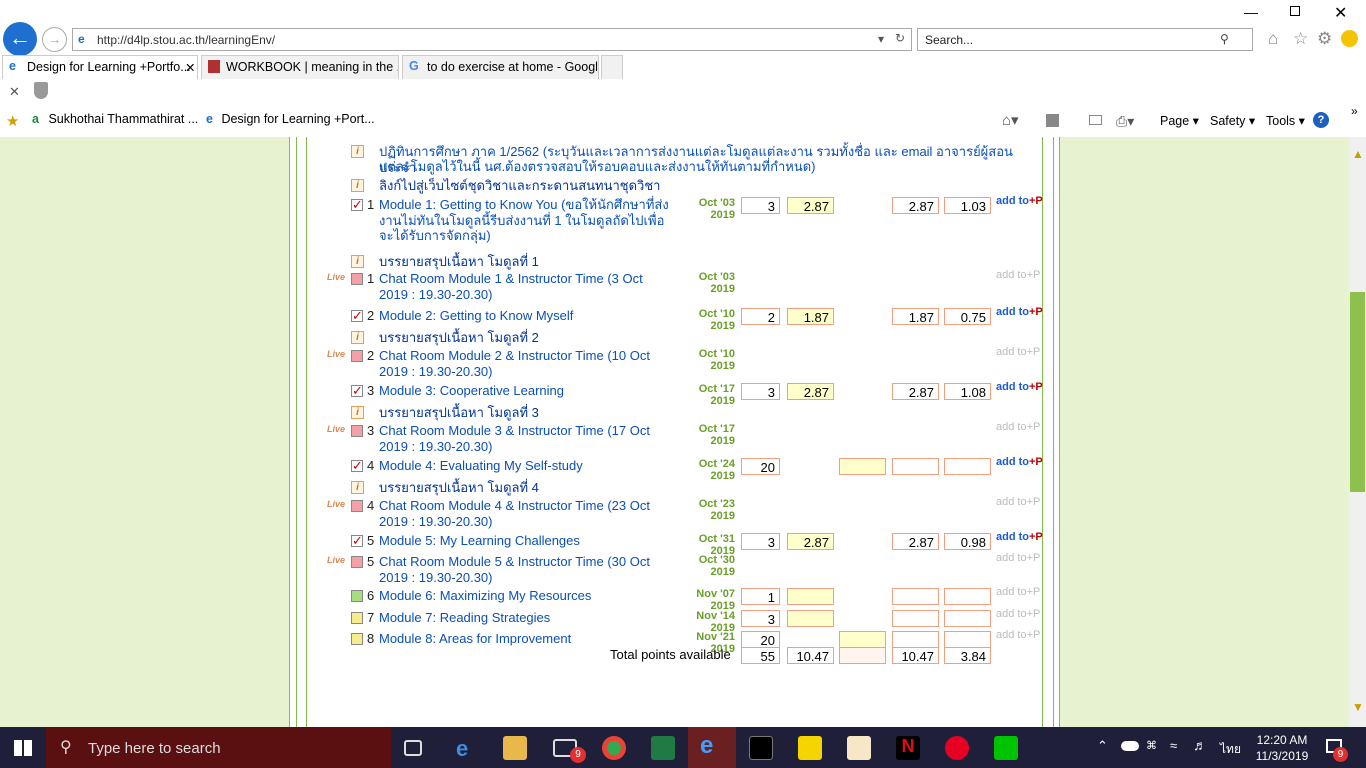 Image resolution: width=1366 pixels, height=768 pixels. What do you see at coordinates (1232, 120) in the screenshot?
I see `safety-menu: Safety ▾` at bounding box center [1232, 120].